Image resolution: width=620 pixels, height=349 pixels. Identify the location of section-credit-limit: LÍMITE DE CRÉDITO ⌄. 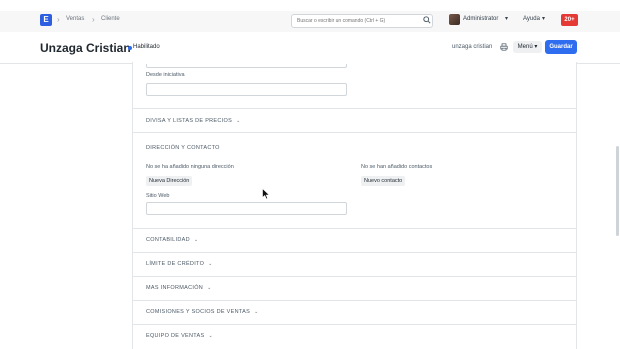
(179, 264).